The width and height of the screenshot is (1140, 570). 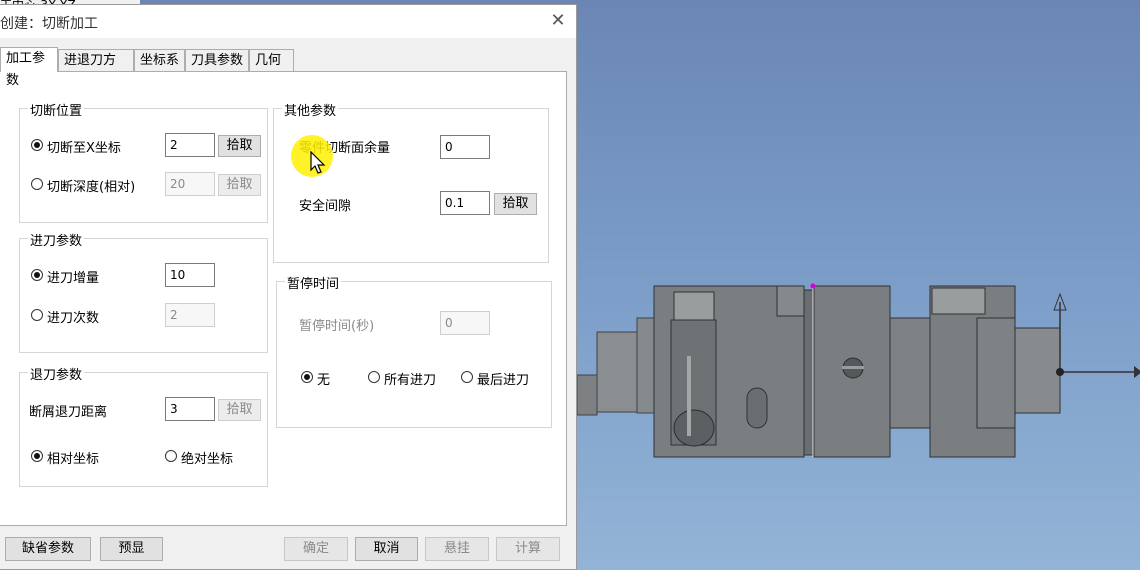 I want to click on calculate-button: 计算, so click(x=528, y=549).